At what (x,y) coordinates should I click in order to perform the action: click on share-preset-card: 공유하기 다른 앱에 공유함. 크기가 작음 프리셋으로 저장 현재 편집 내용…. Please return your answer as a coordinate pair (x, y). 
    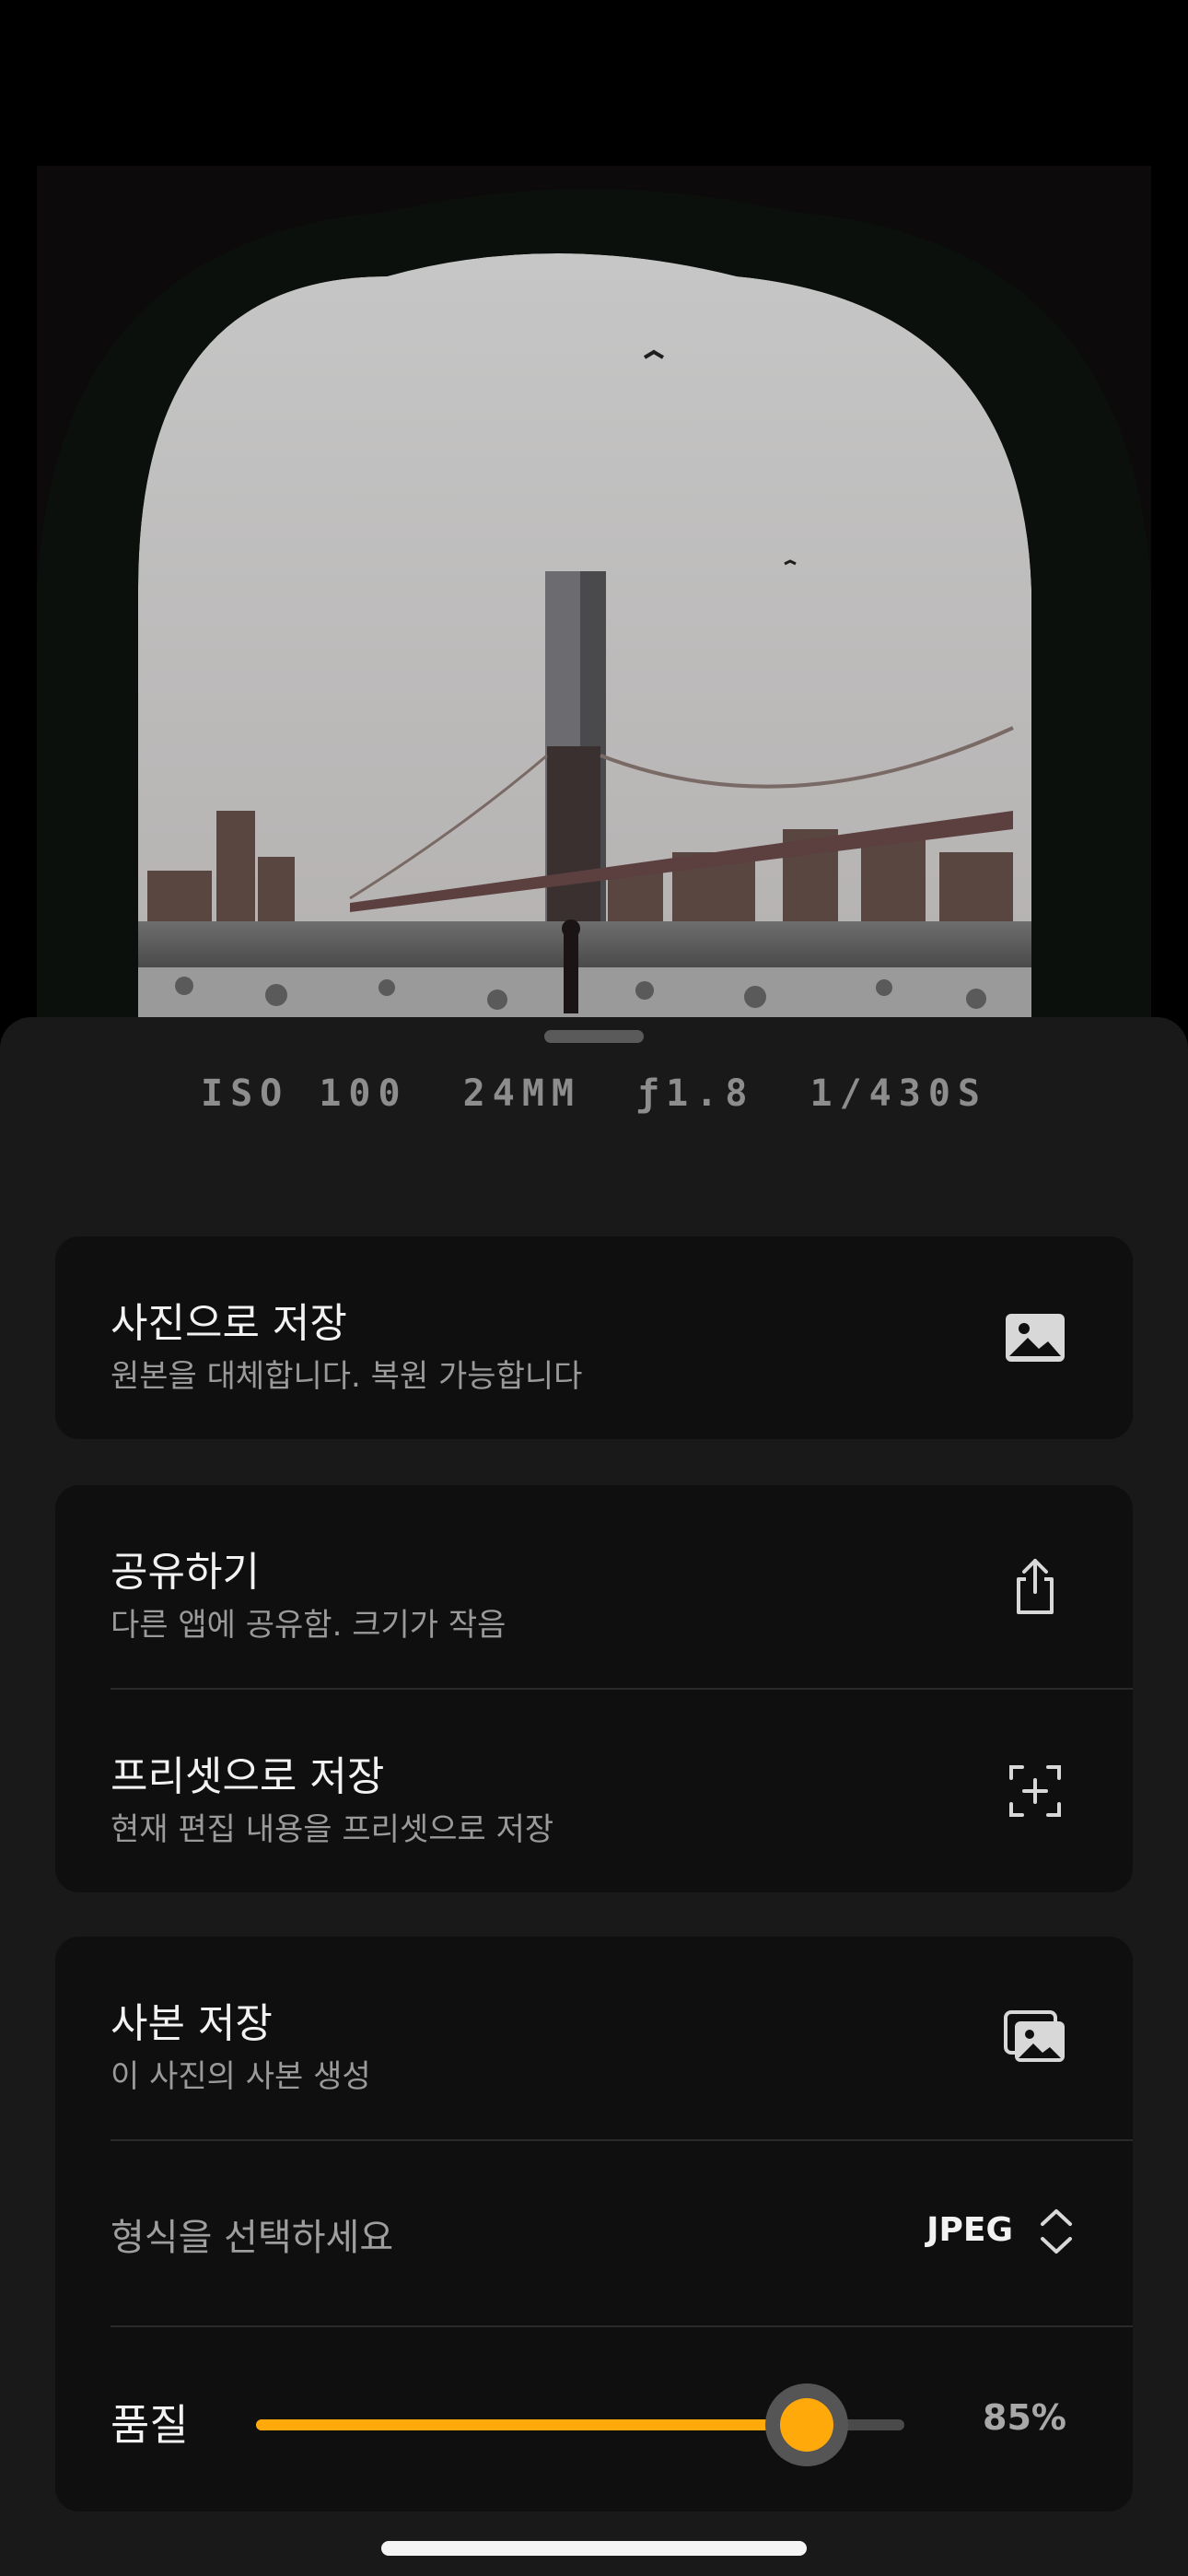
    Looking at the image, I should click on (594, 1688).